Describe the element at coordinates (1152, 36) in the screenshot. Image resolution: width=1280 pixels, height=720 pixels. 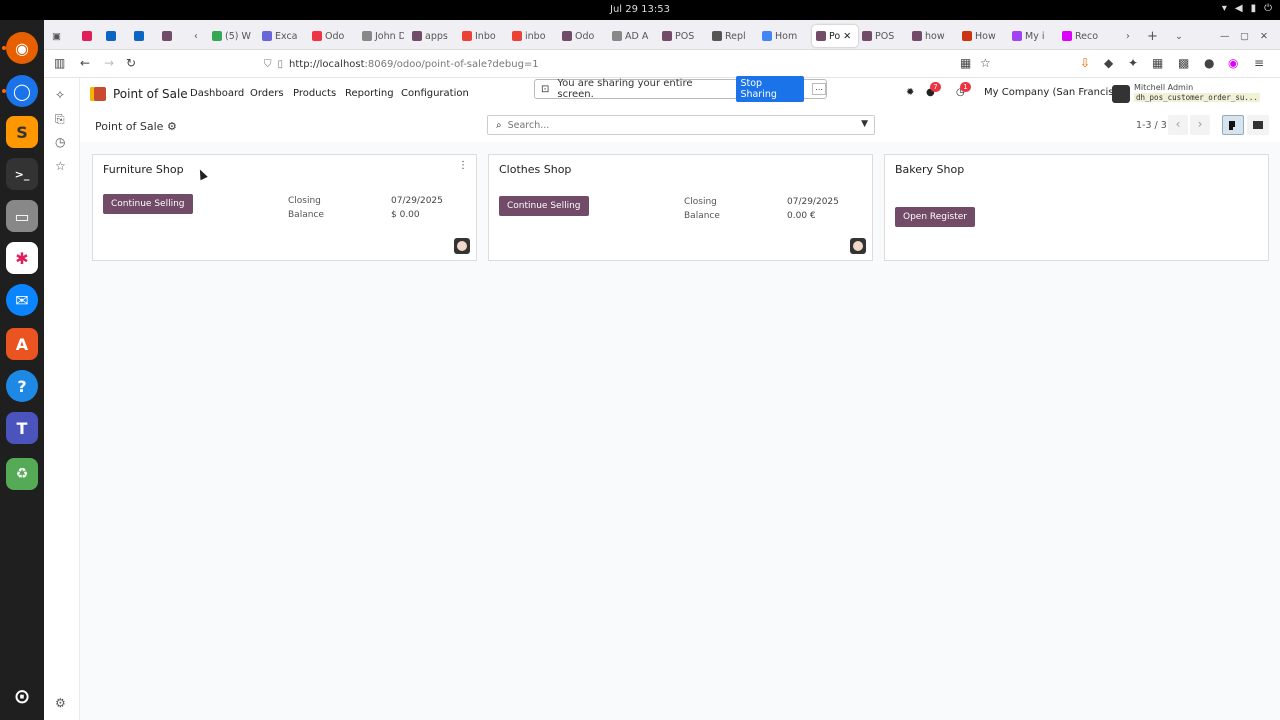
I see `new-tab-button: +` at that location.